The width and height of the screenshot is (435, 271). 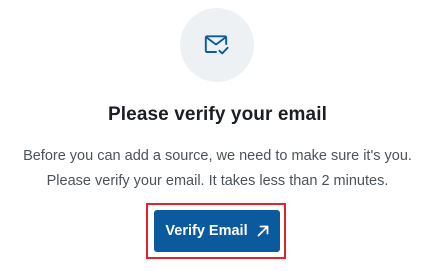 What do you see at coordinates (206, 231) in the screenshot?
I see `verify-email-label: Verify Email` at bounding box center [206, 231].